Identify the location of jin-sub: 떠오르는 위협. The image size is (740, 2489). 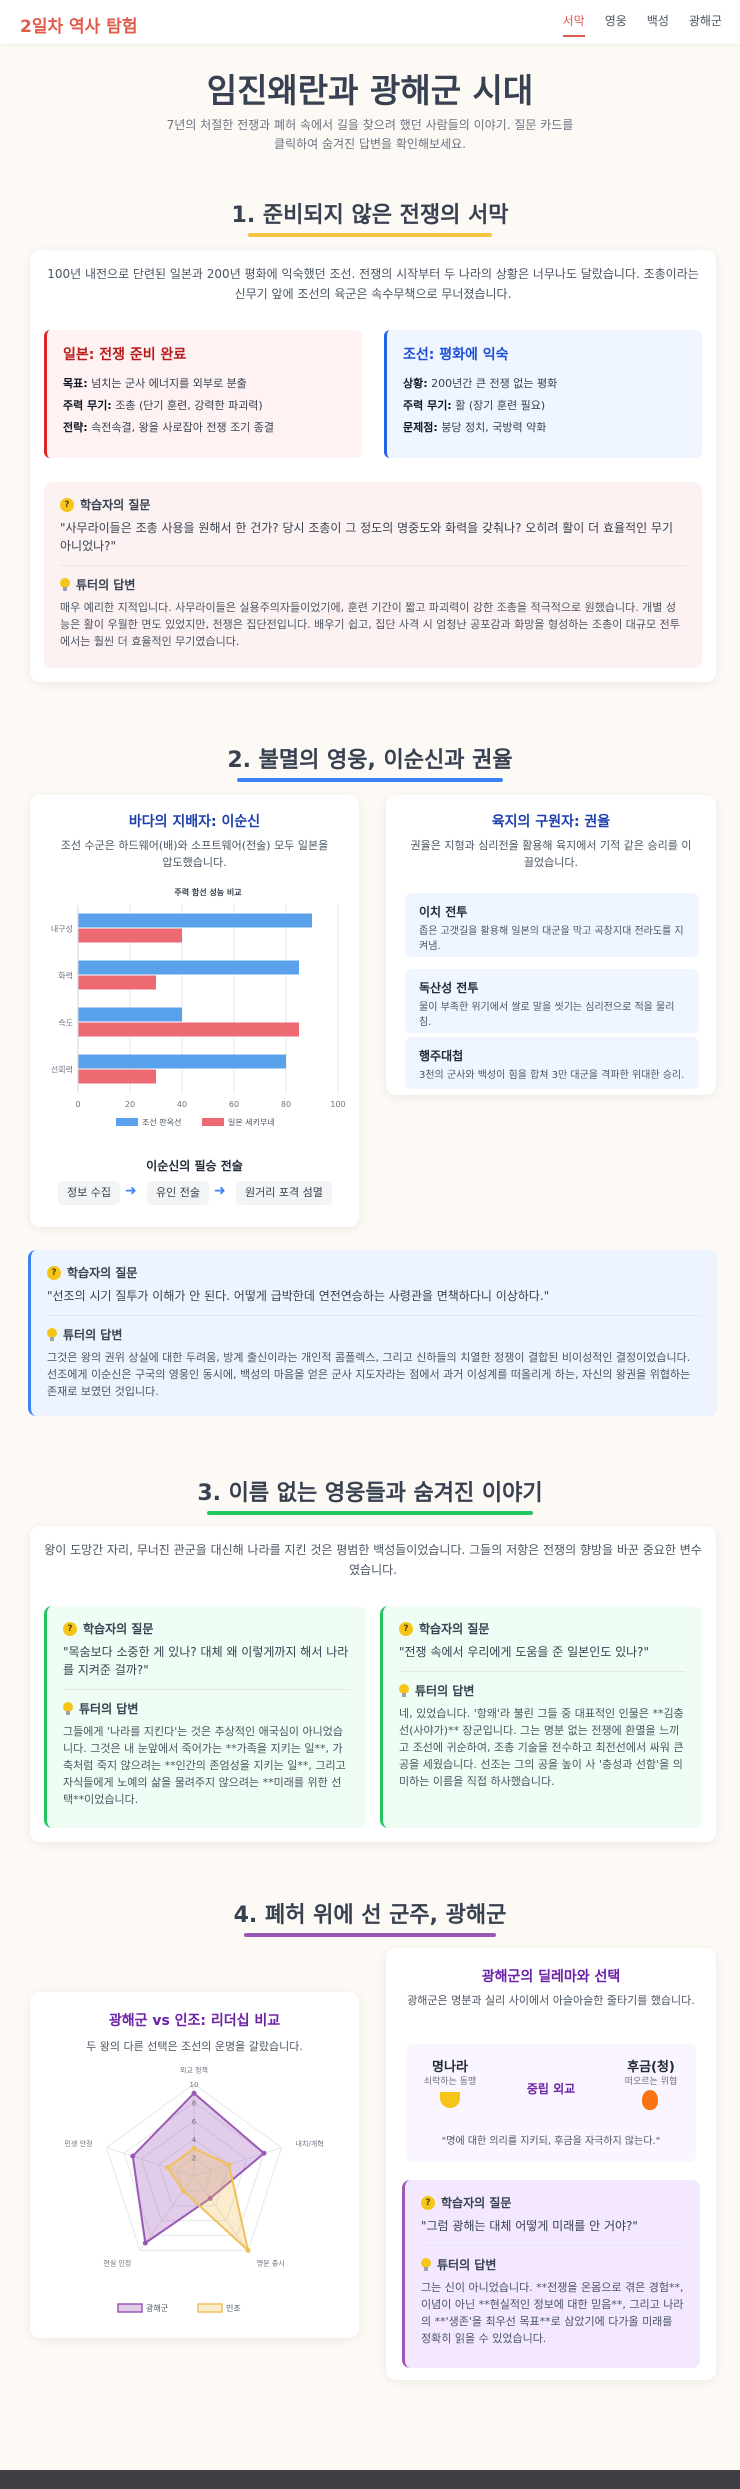
(651, 2082).